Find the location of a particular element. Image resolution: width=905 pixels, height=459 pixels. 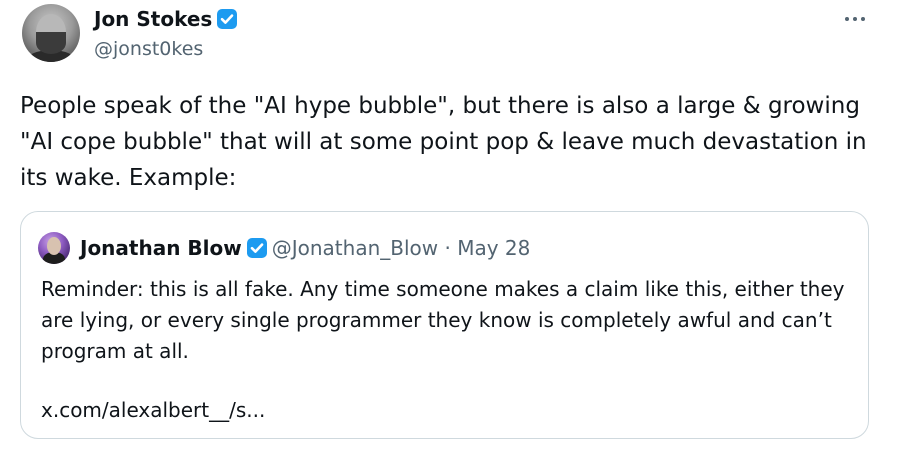

author-handle: @jonst0kes is located at coordinates (148, 49).